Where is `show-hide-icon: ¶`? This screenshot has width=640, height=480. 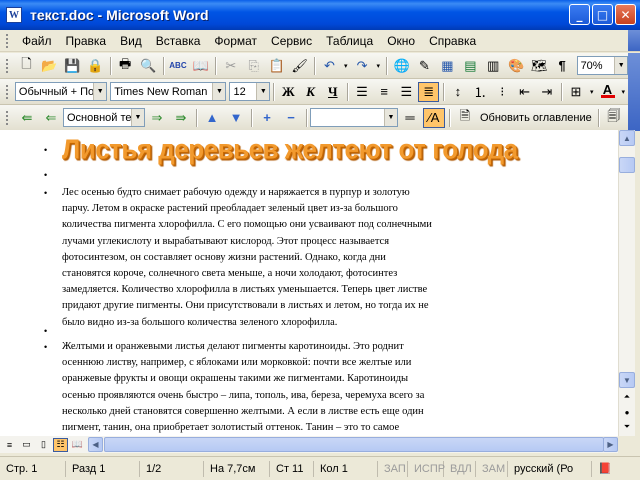
show-hide-icon: ¶ is located at coordinates (562, 66).